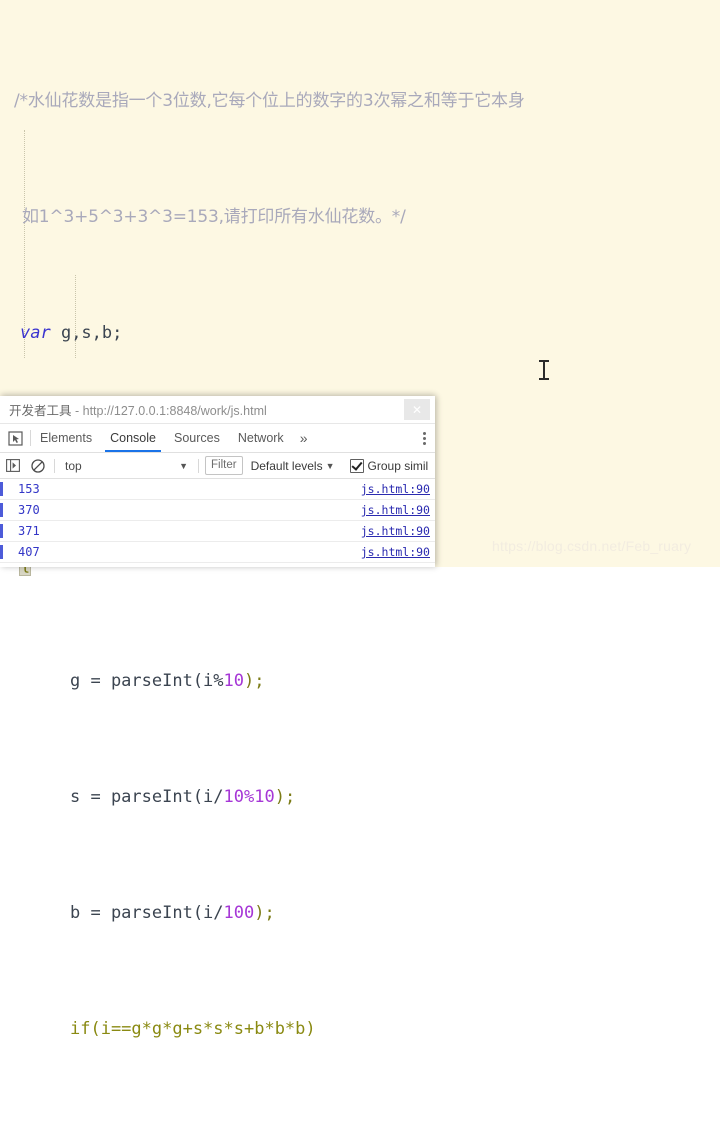 This screenshot has width=720, height=1134. Describe the element at coordinates (66, 438) in the screenshot. I see `tab-elements: Elements` at that location.